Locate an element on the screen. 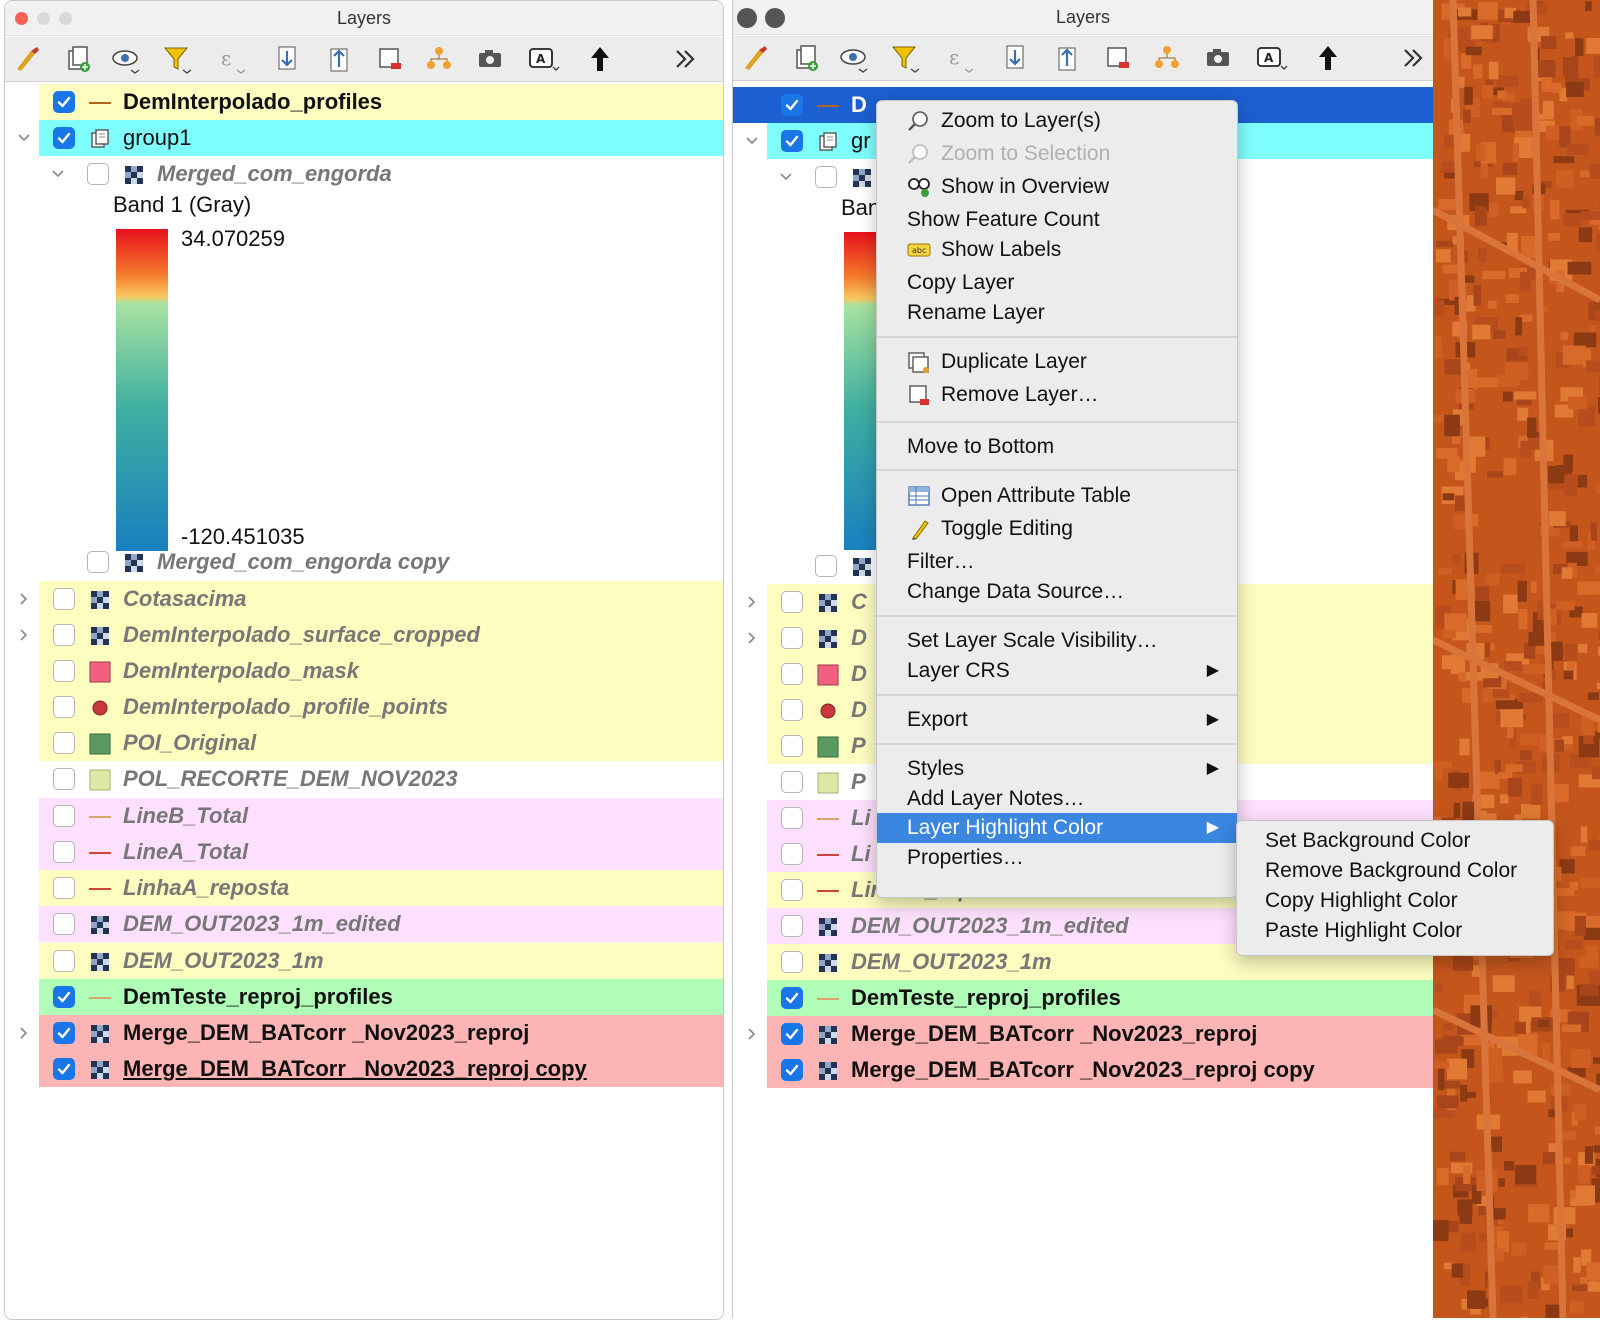  layer-row: DEM_OUT2023_1m is located at coordinates (364, 961).